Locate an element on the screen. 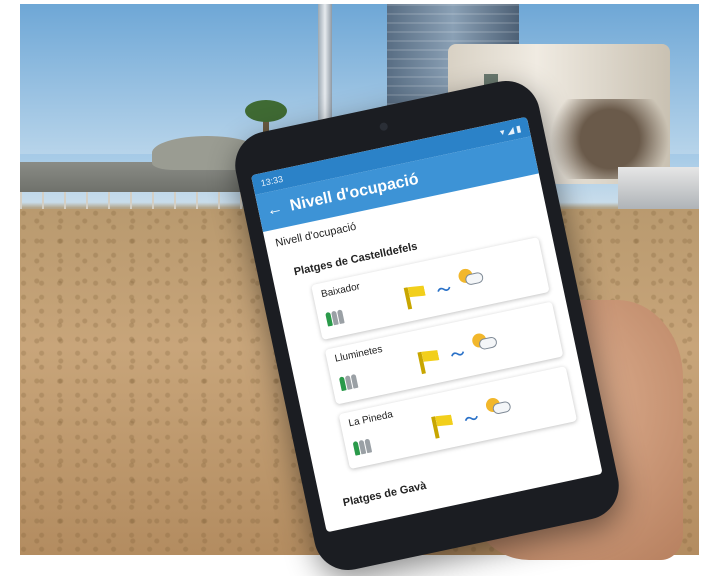 The image size is (715, 576). beach-name: Lluminetes is located at coordinates (358, 354).